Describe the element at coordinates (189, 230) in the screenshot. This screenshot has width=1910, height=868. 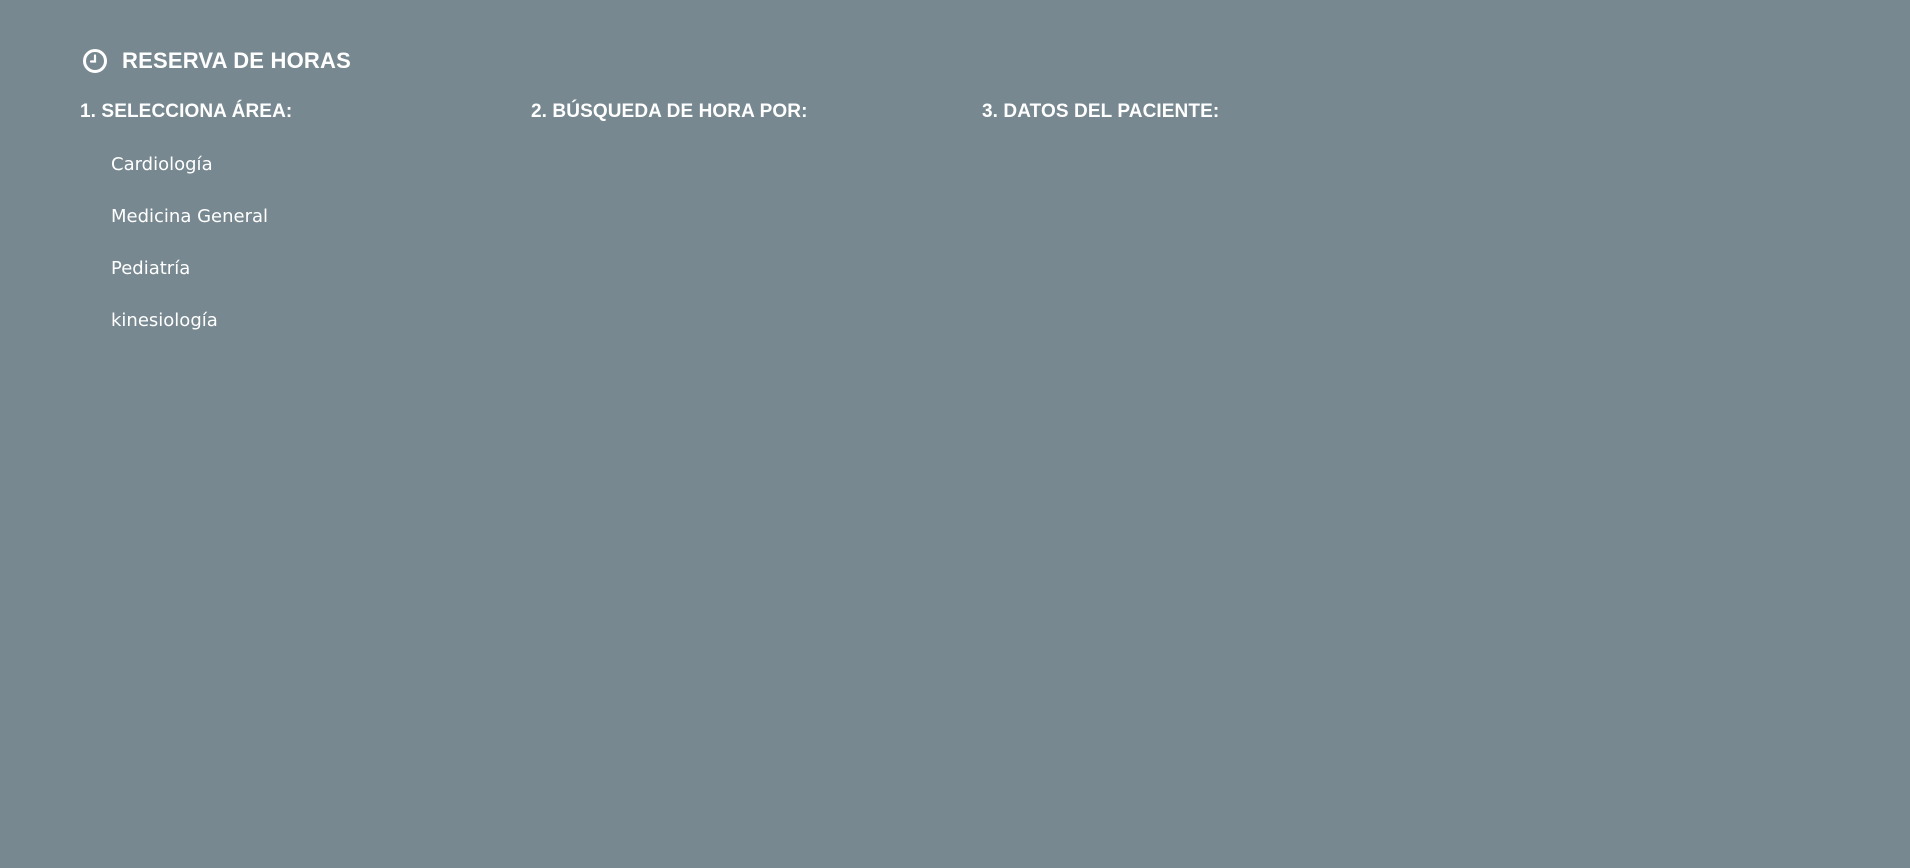
I see `area-item-medicina-general: Medicina General` at that location.